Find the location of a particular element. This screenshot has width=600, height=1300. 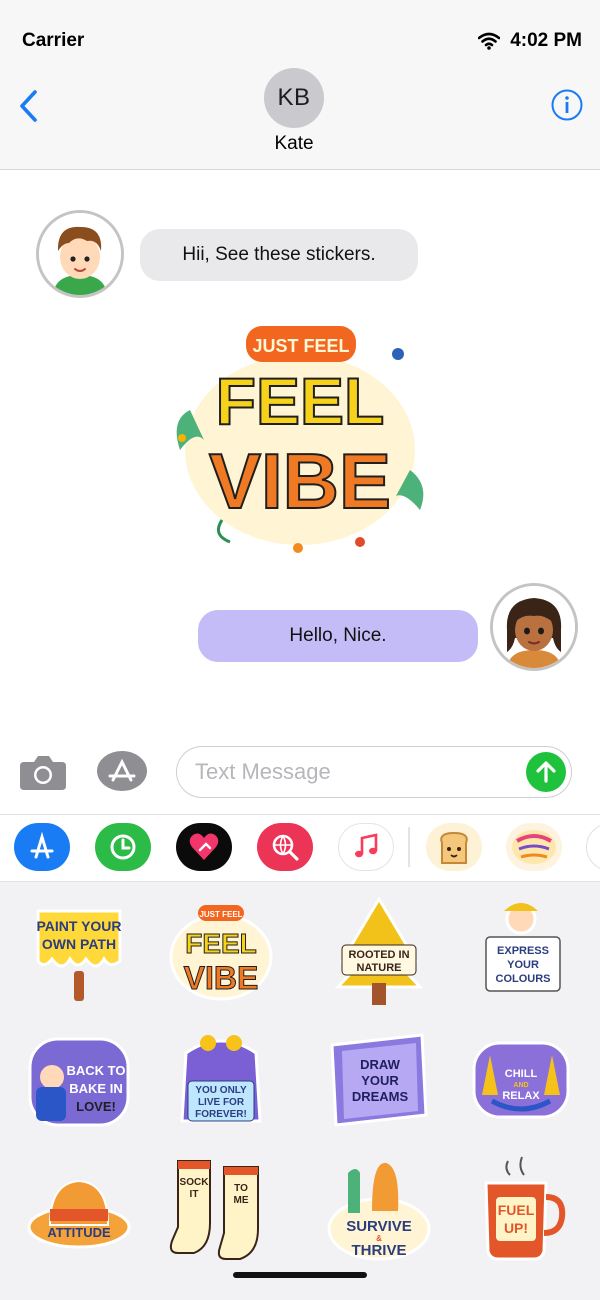

contact-name: Kate is located at coordinates (294, 144).